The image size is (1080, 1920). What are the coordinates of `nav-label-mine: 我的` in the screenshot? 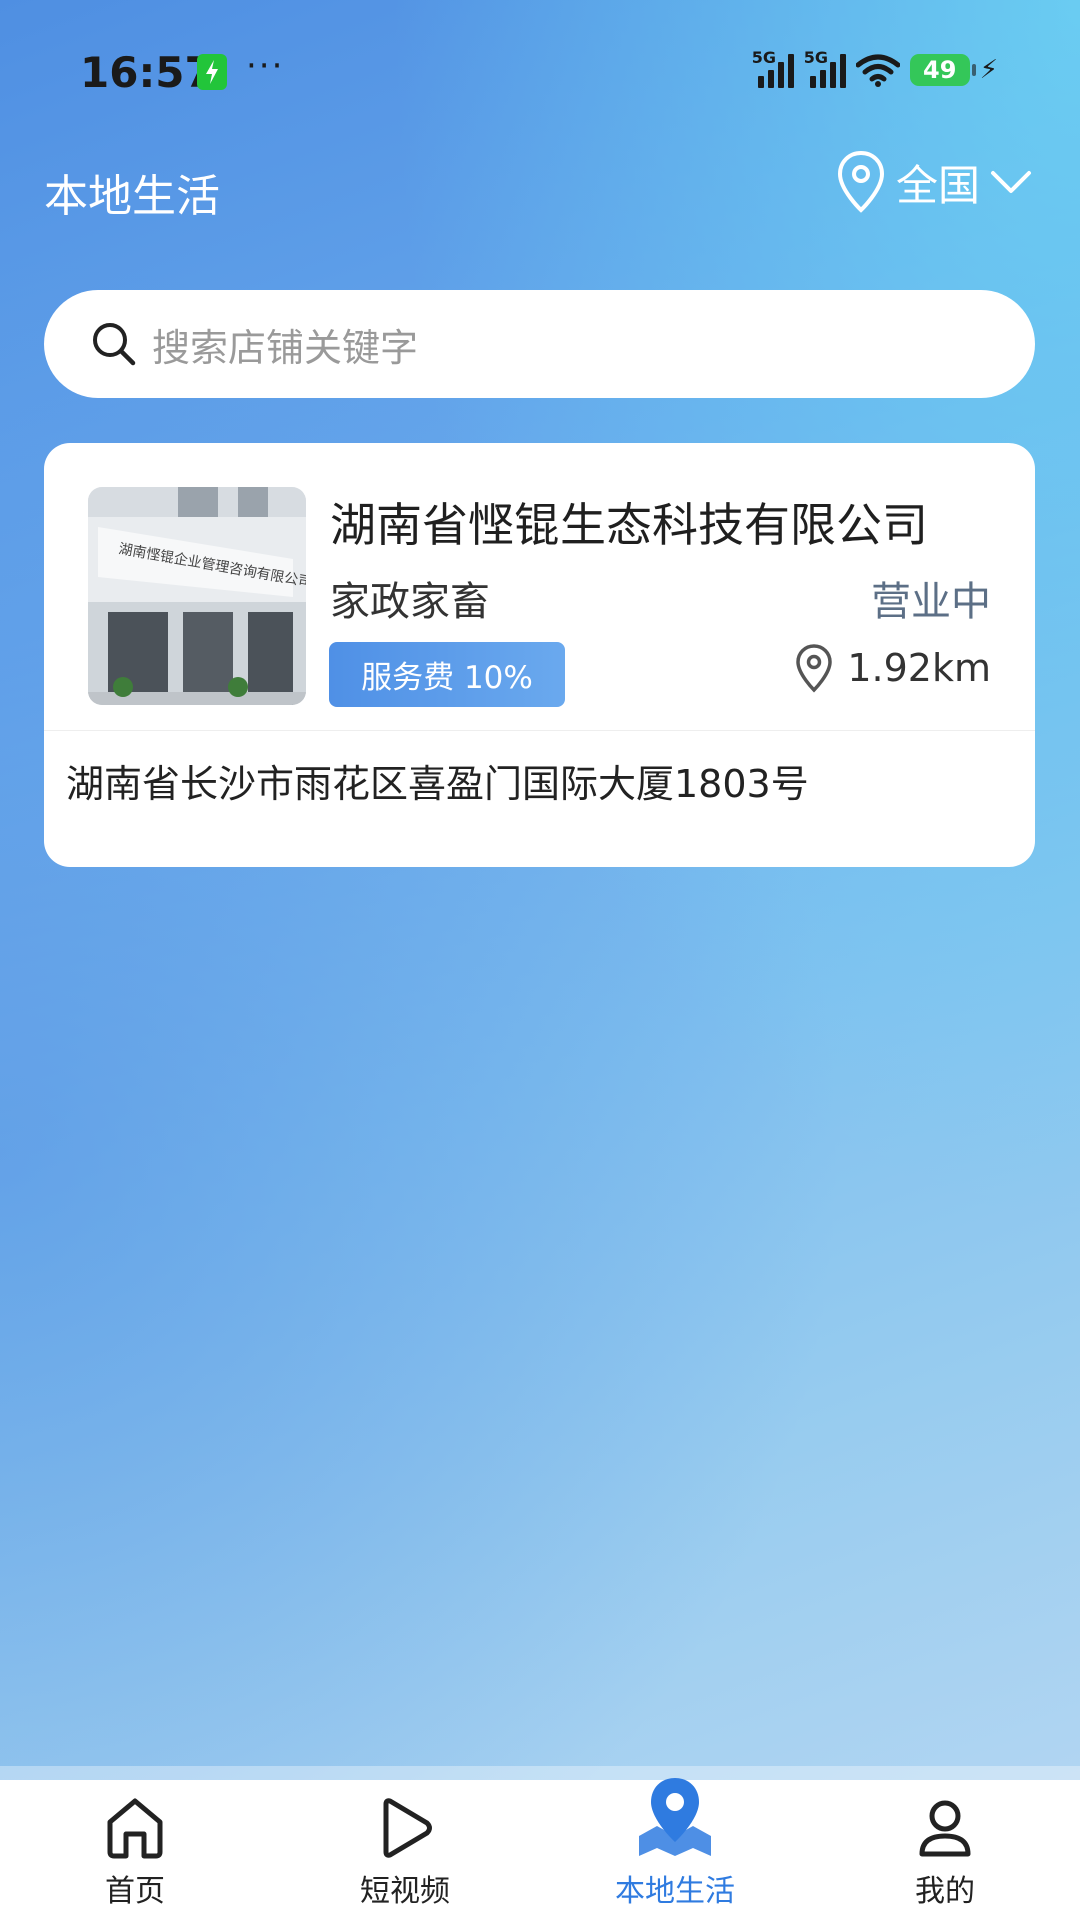 It's located at (945, 1891).